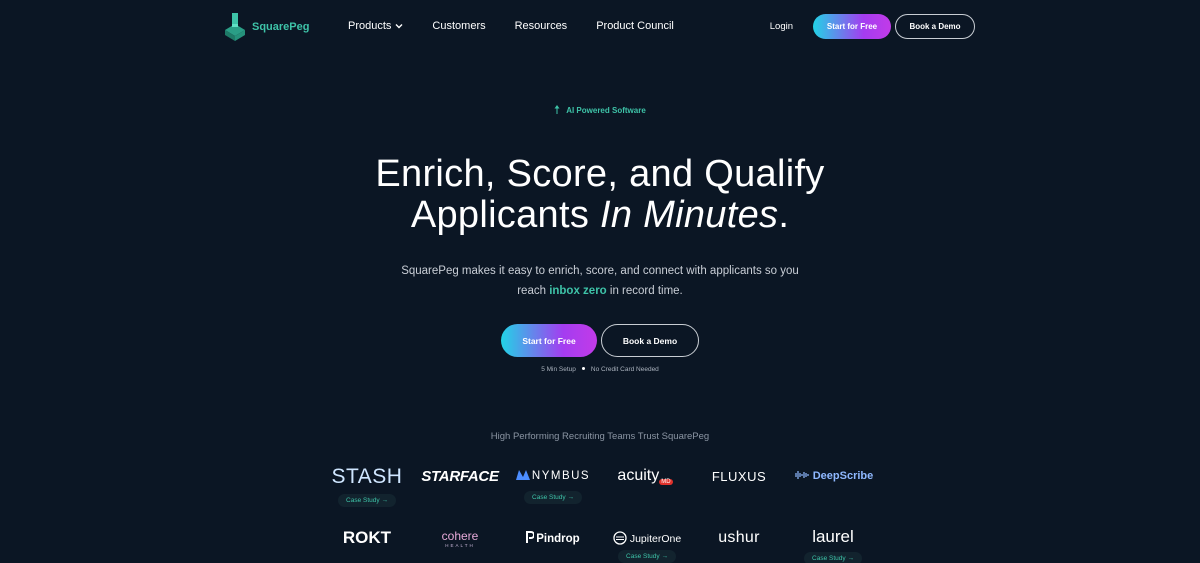 The image size is (1200, 563). I want to click on cohere-logo: cohere, so click(460, 536).